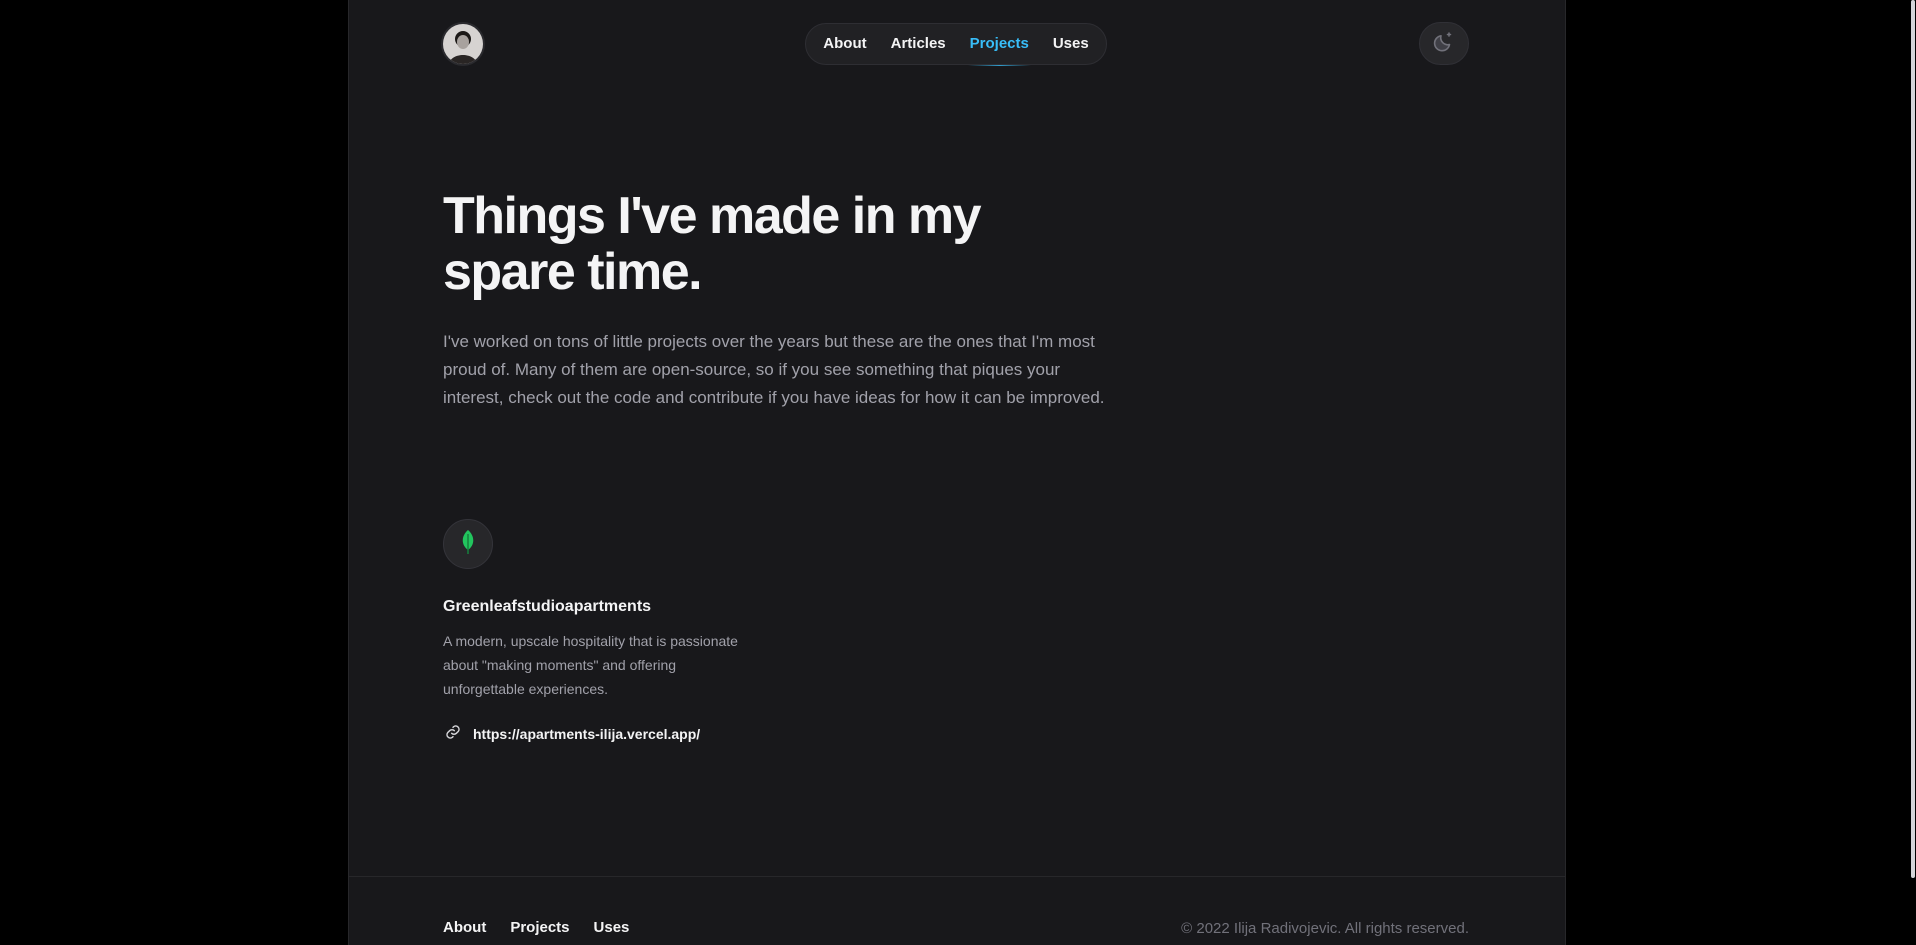  I want to click on main-nav: About Articles Projects Uses, so click(956, 44).